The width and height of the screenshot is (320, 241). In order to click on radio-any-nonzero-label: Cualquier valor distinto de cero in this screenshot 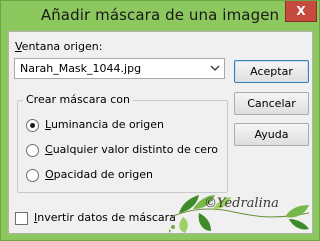, I will do `click(131, 149)`.